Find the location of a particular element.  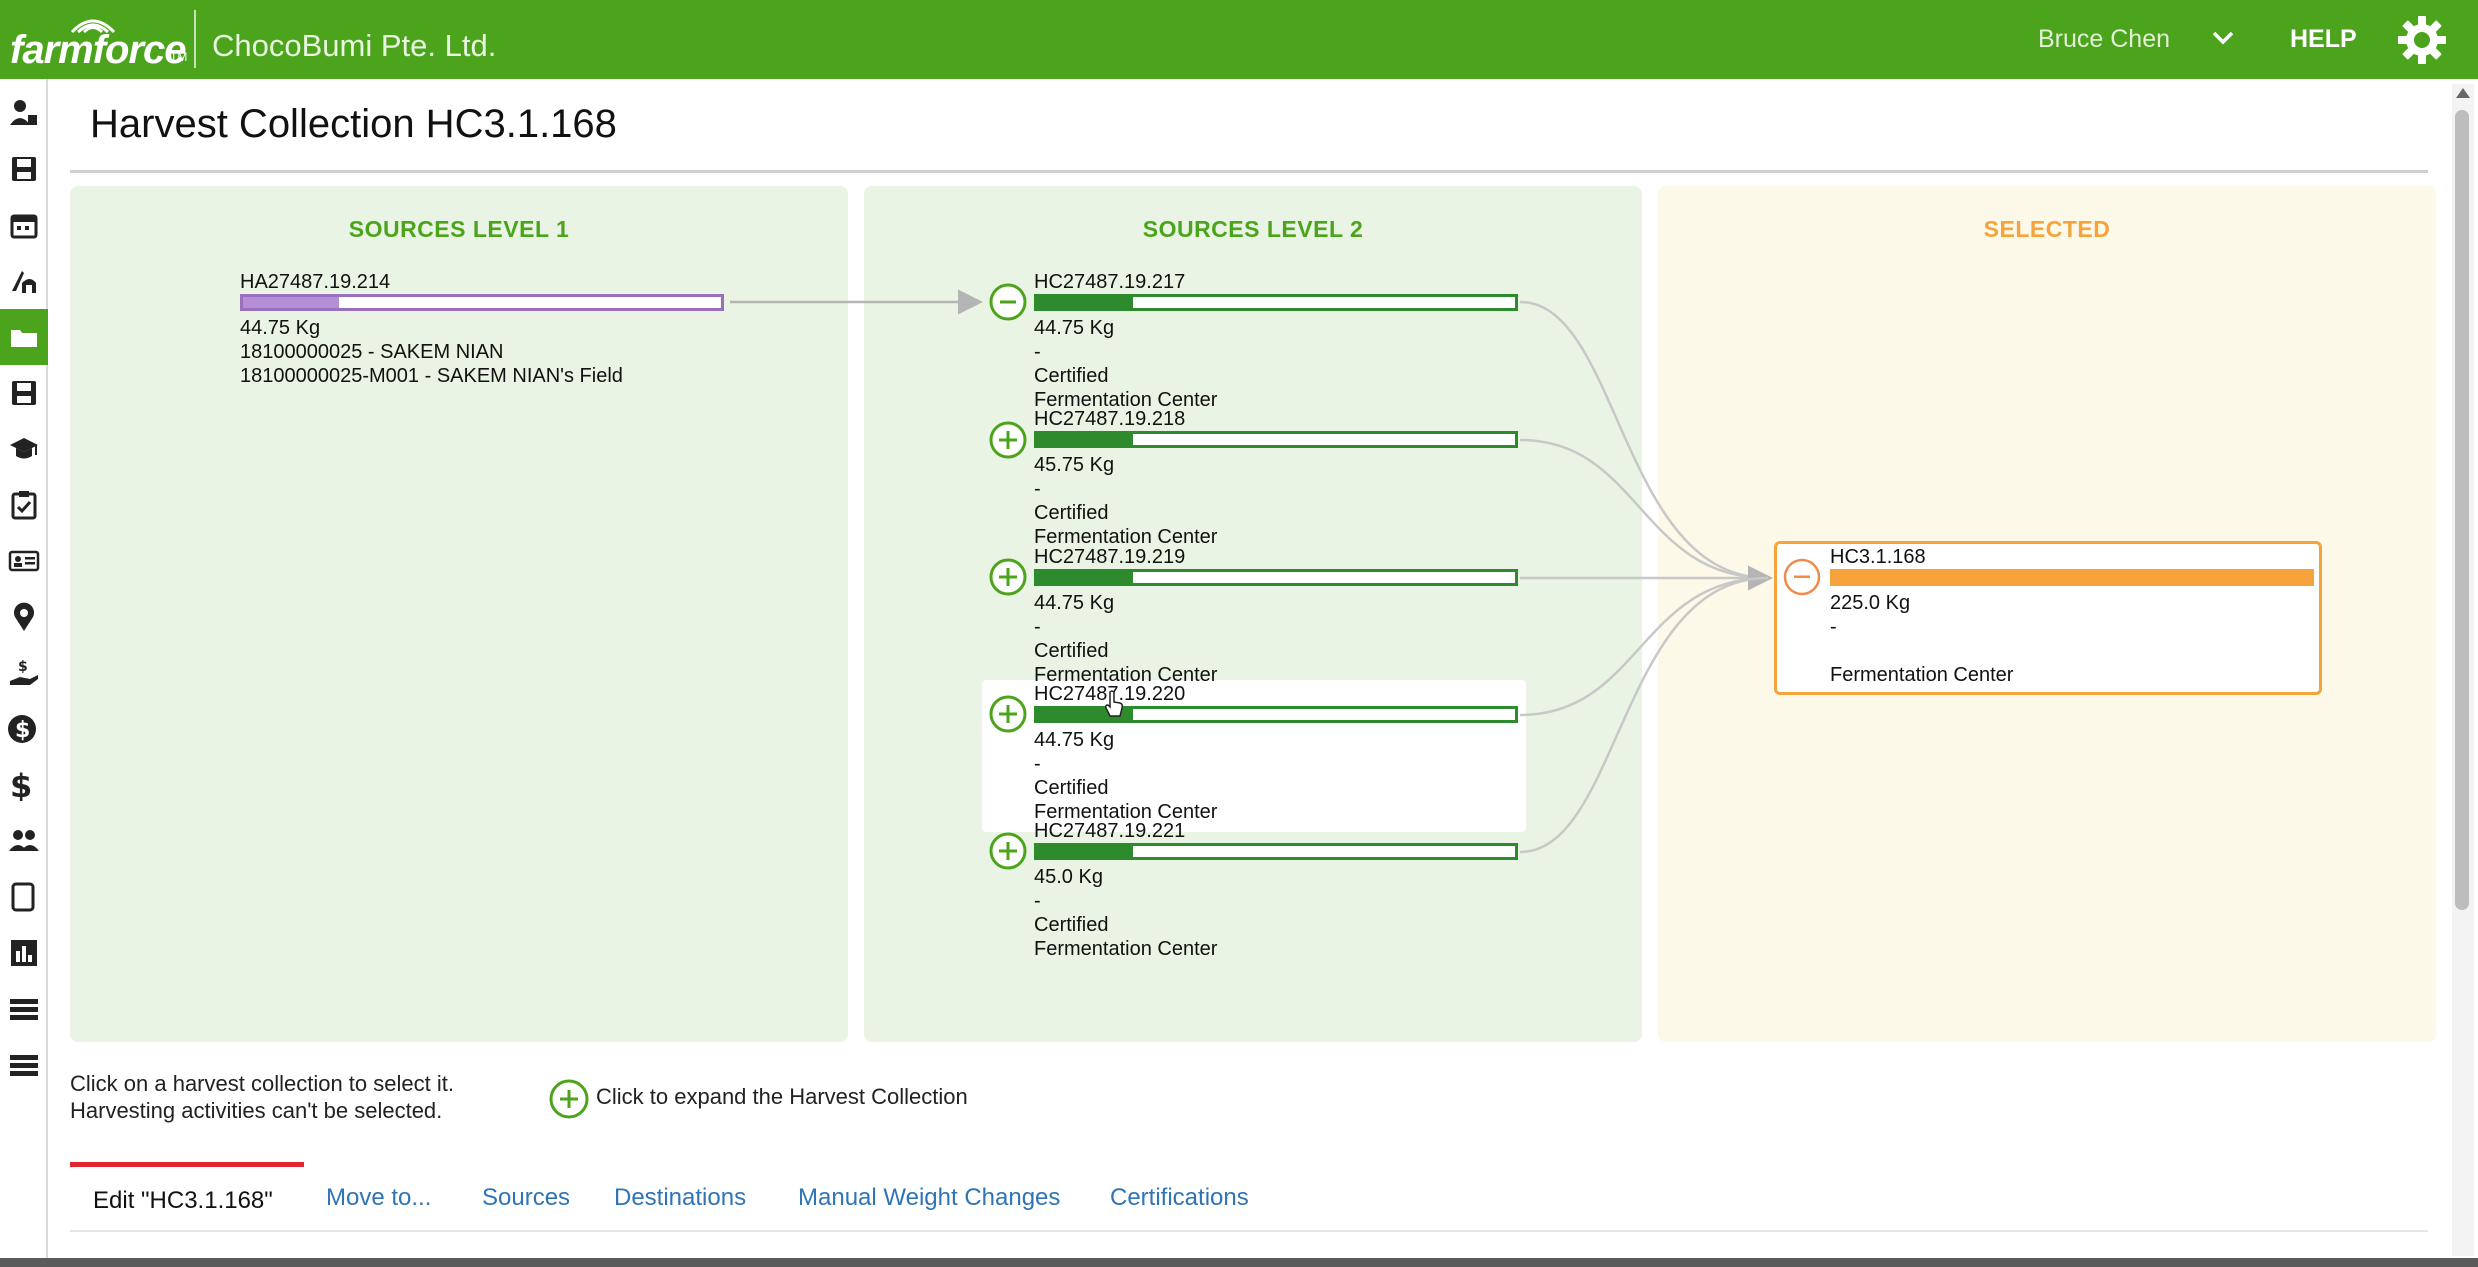

tab-edit: Edit "HC3.1.168" is located at coordinates (187, 1196).